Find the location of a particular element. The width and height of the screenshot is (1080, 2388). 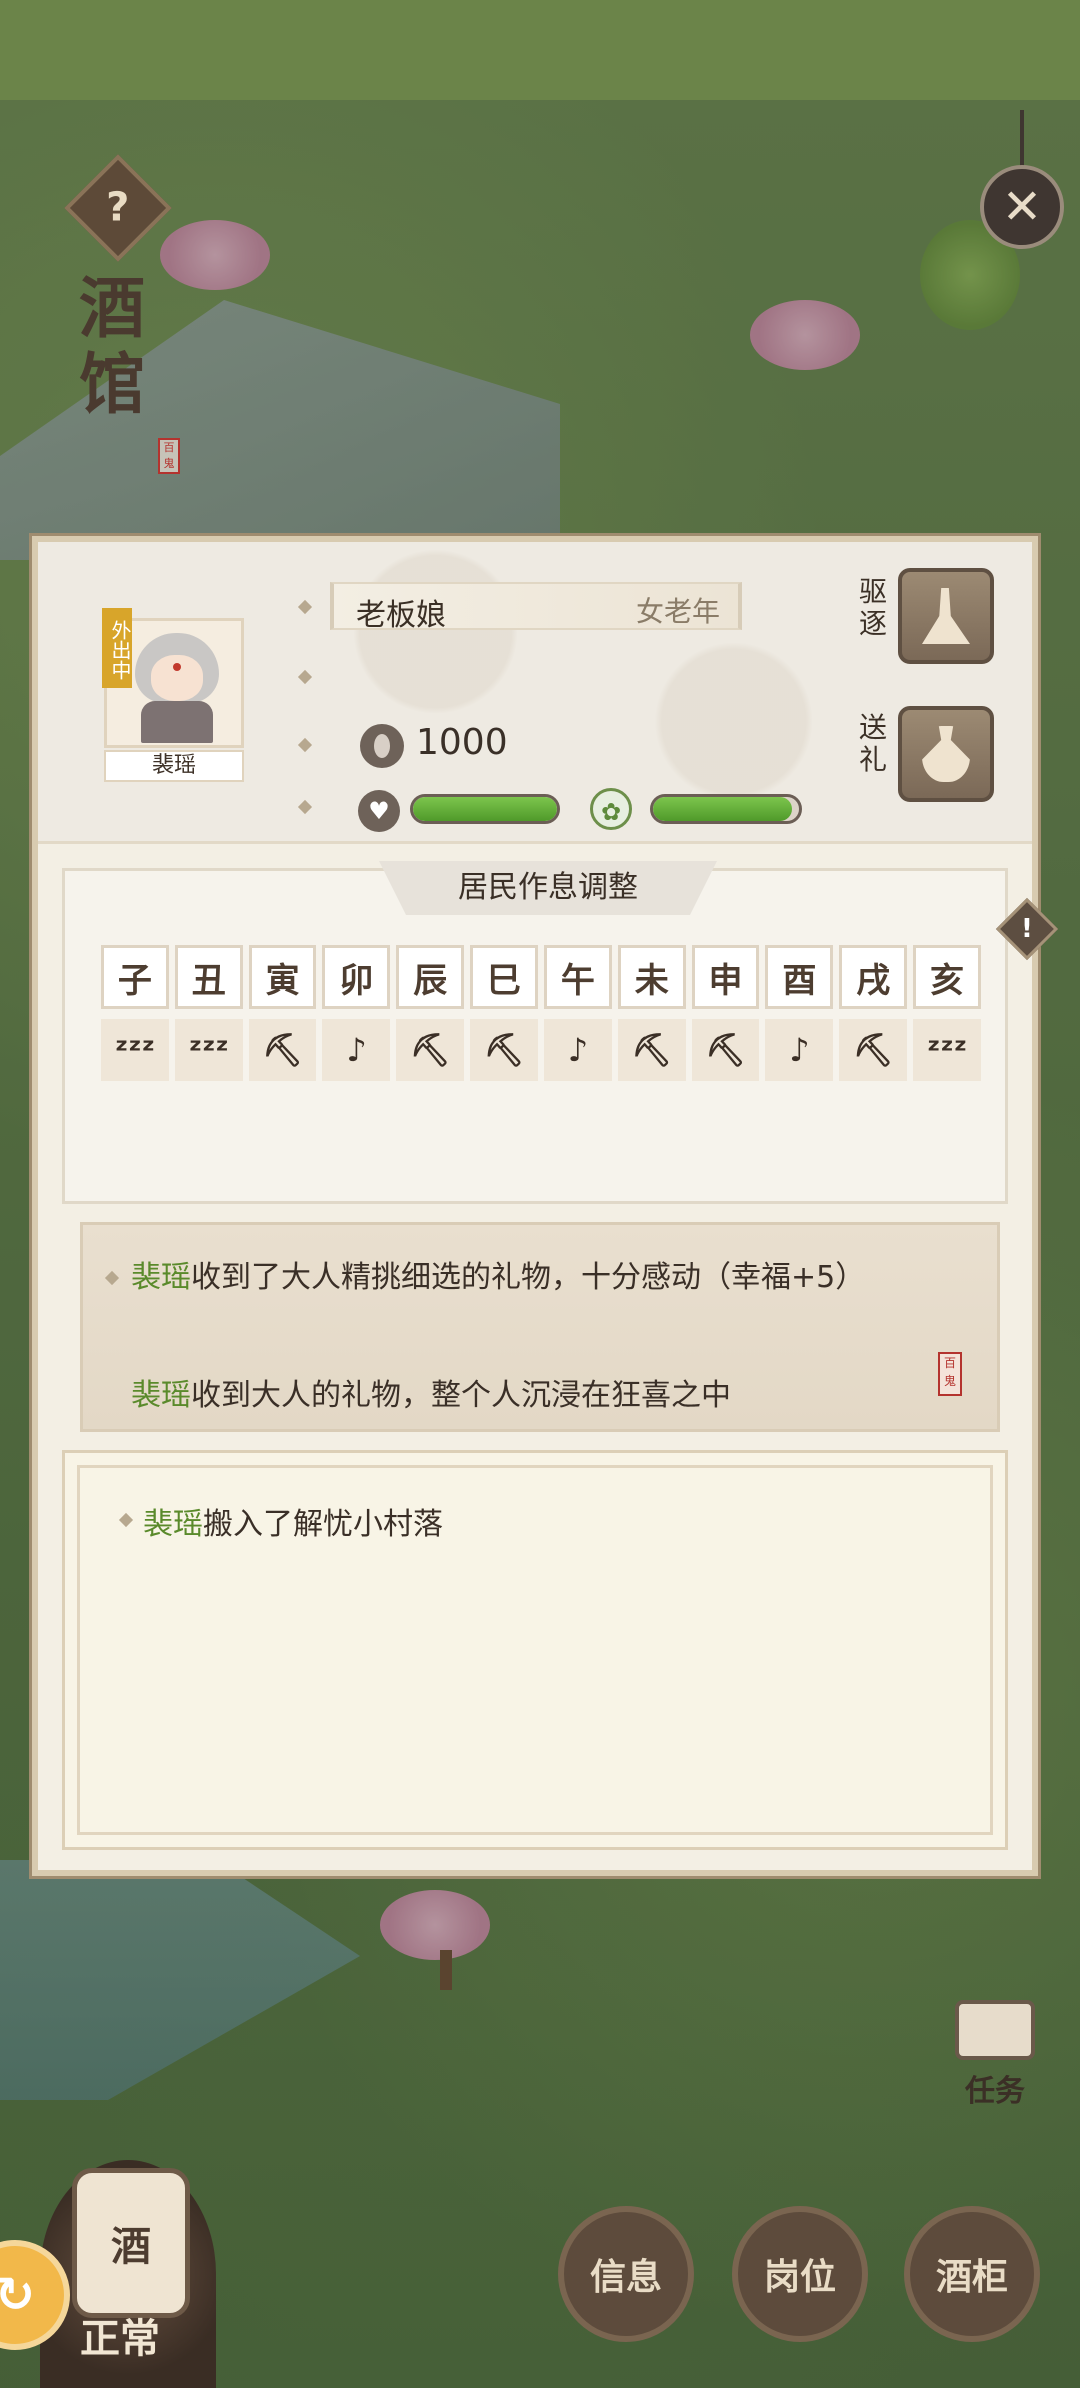

page-title: 酒馆 is located at coordinates (112, 346).